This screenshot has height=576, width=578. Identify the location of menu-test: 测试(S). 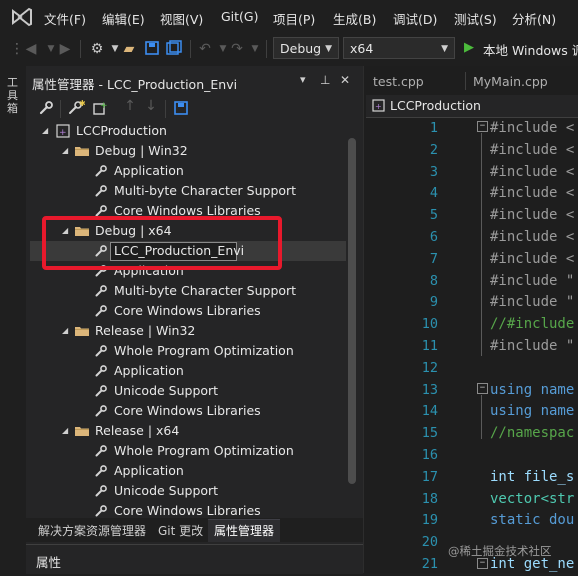
(475, 18).